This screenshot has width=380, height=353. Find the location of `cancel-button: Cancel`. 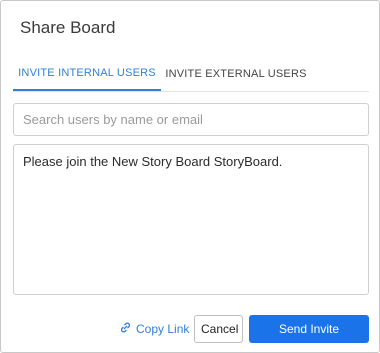

cancel-button: Cancel is located at coordinates (218, 329).